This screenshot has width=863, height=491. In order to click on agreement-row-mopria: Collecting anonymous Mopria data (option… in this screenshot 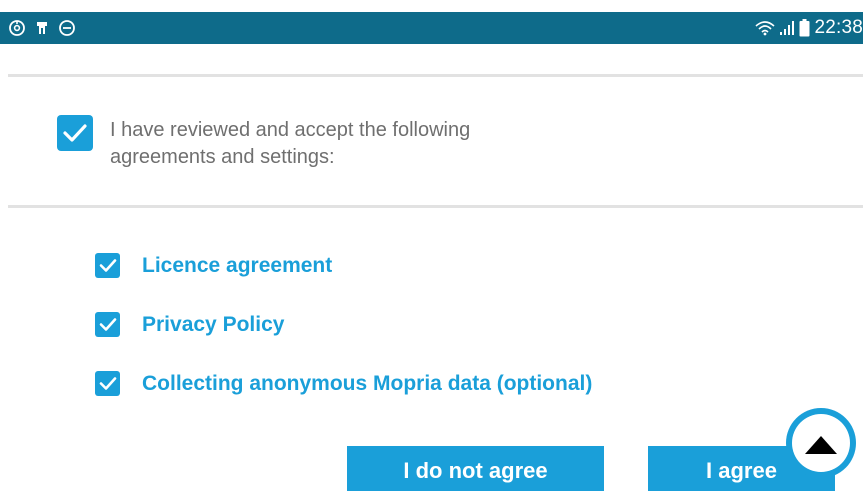, I will do `click(343, 383)`.